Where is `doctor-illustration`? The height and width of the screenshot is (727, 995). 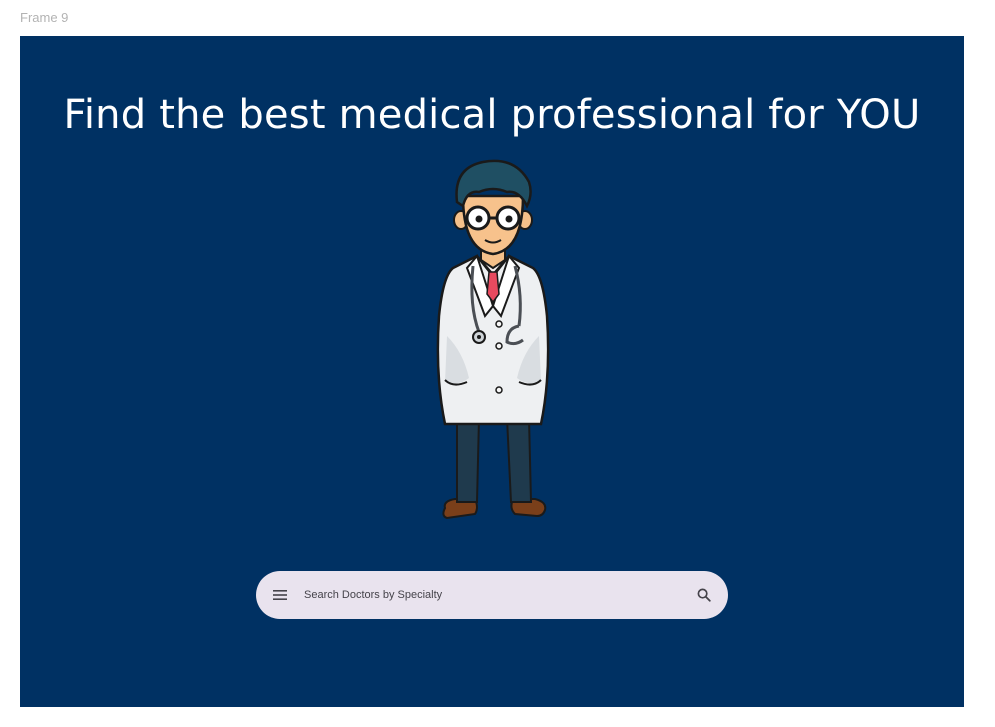 doctor-illustration is located at coordinates (493, 339).